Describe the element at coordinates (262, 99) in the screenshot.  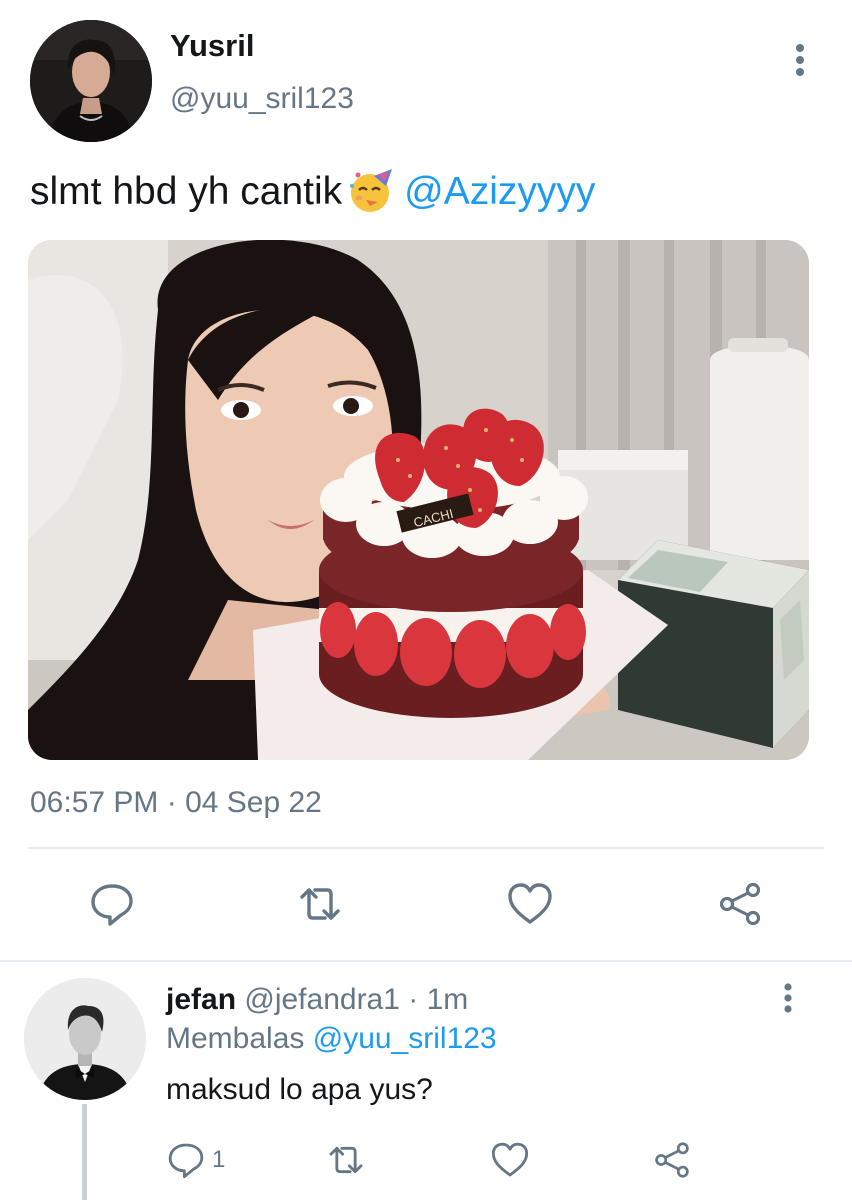
I see `author-handle: @yuu_sril123` at that location.